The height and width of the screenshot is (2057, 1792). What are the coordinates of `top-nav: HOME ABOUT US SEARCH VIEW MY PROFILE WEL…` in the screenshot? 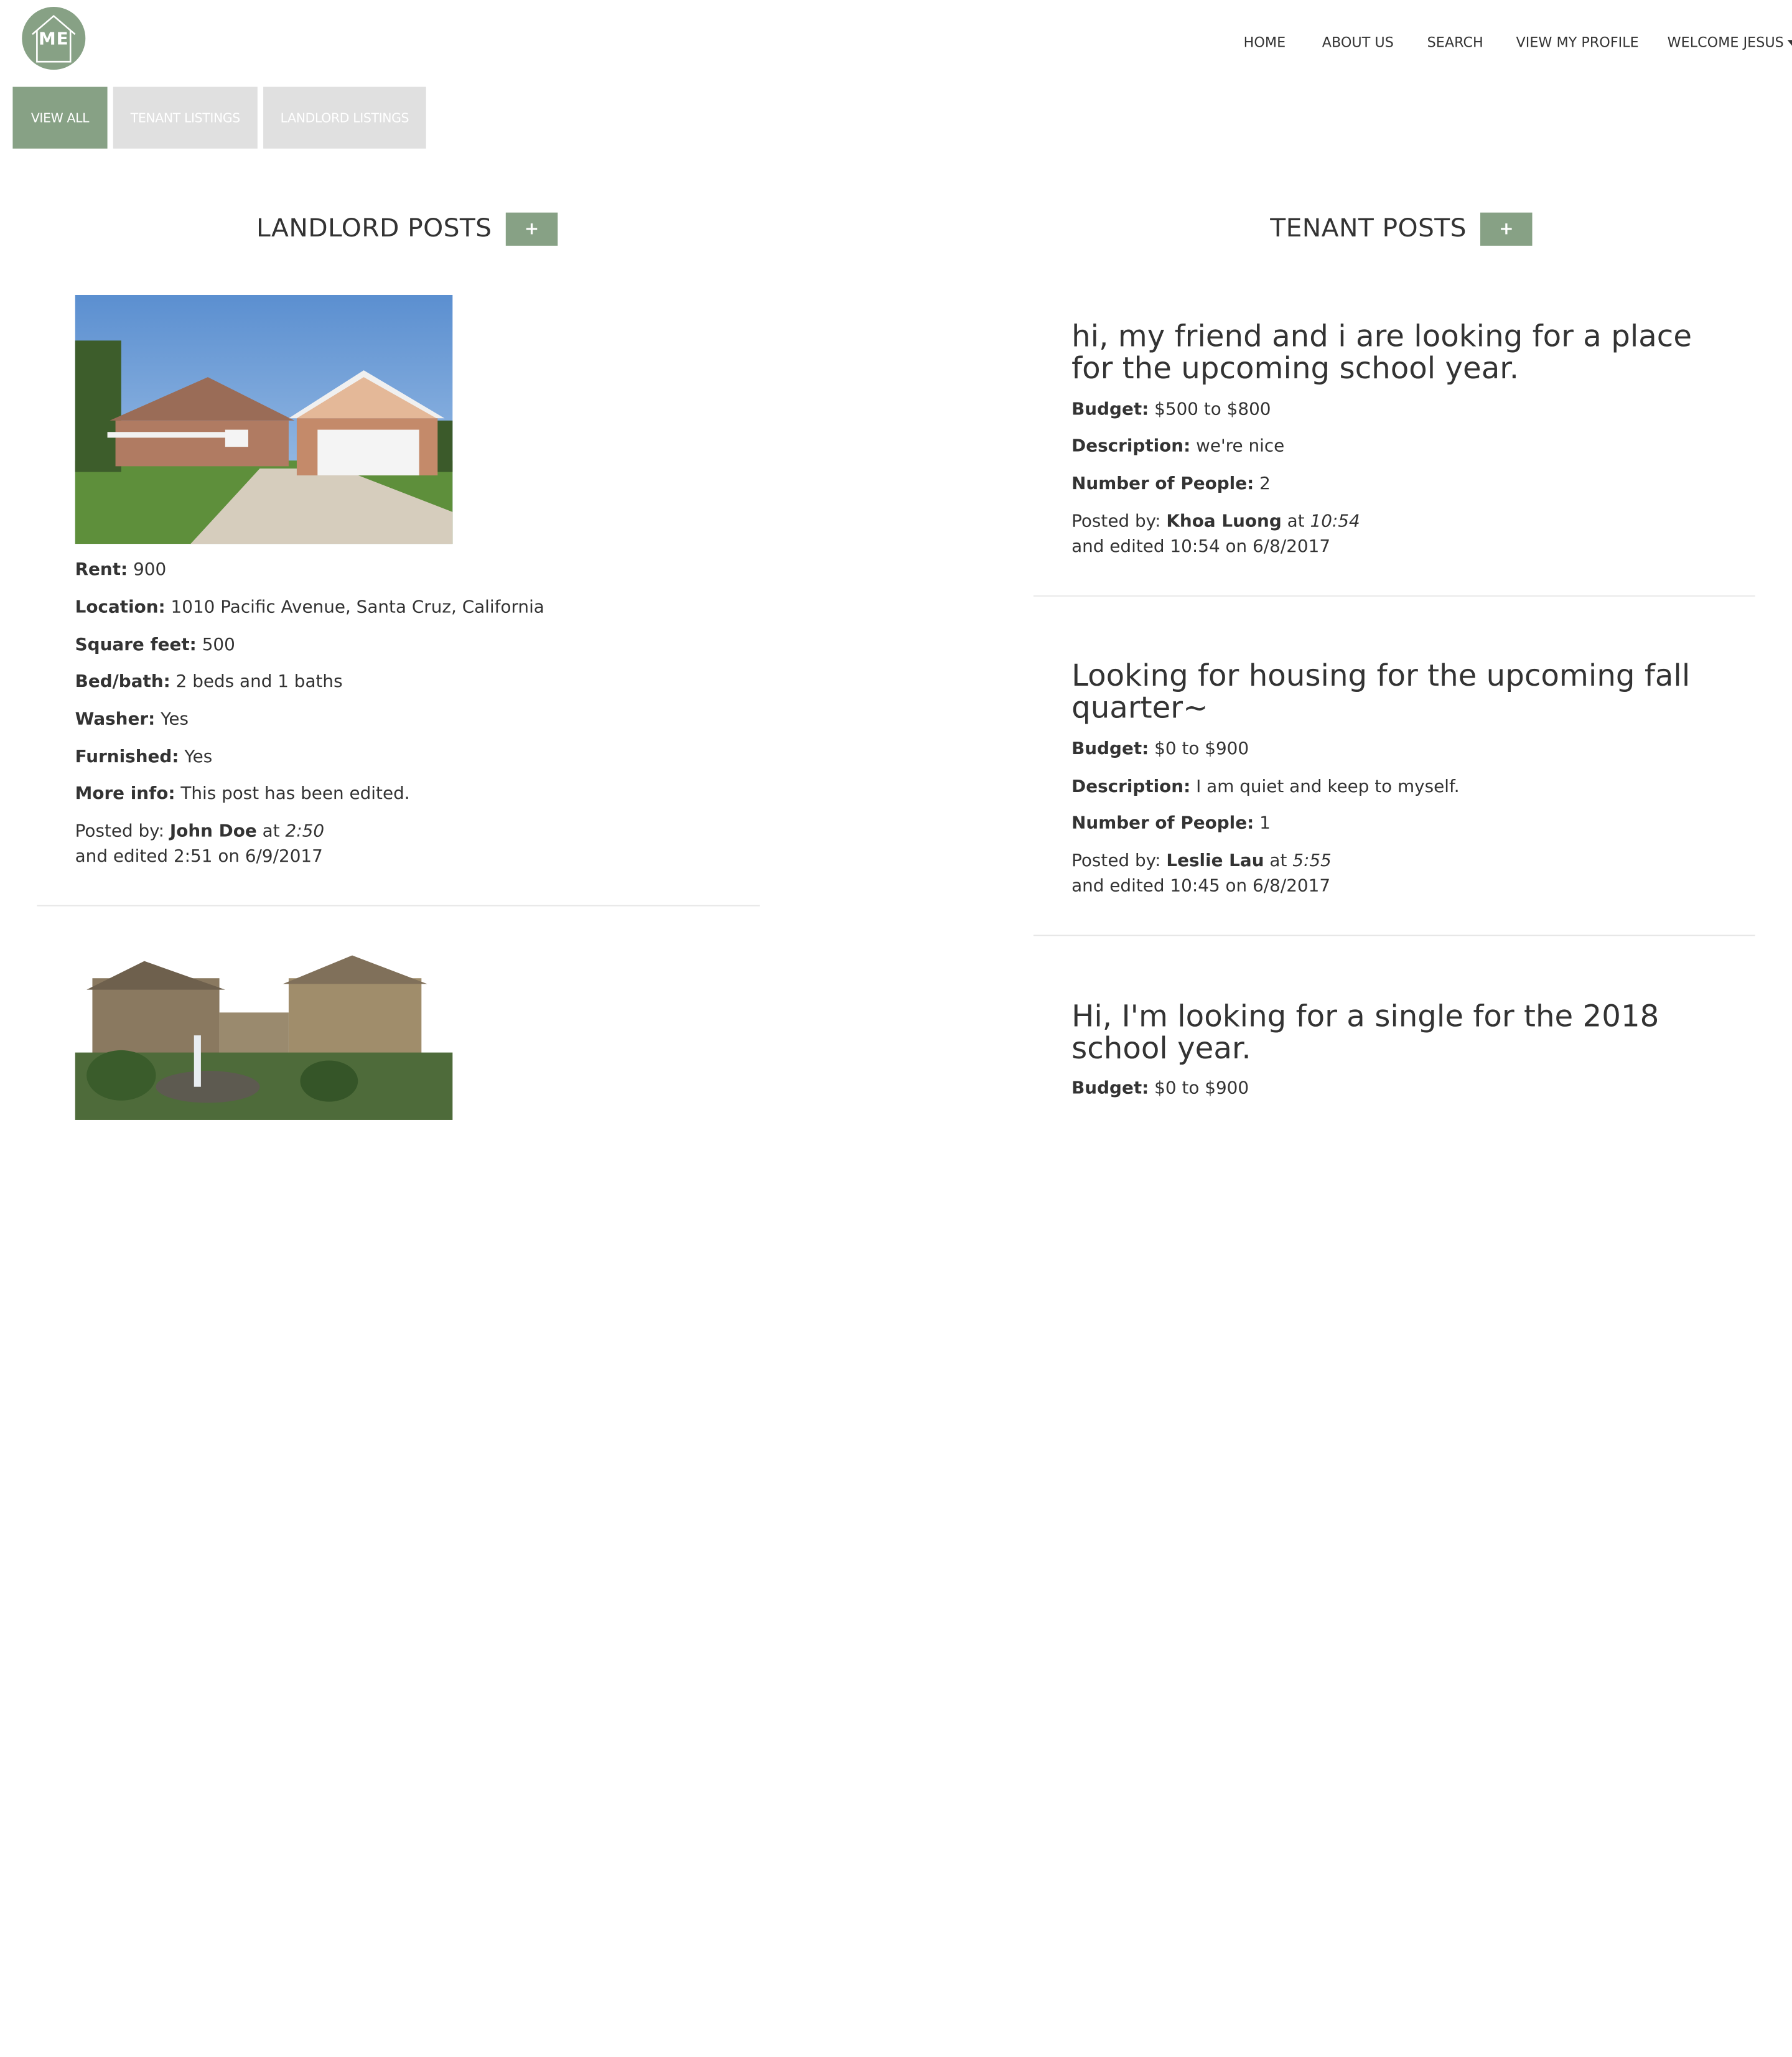 It's located at (896, 43).